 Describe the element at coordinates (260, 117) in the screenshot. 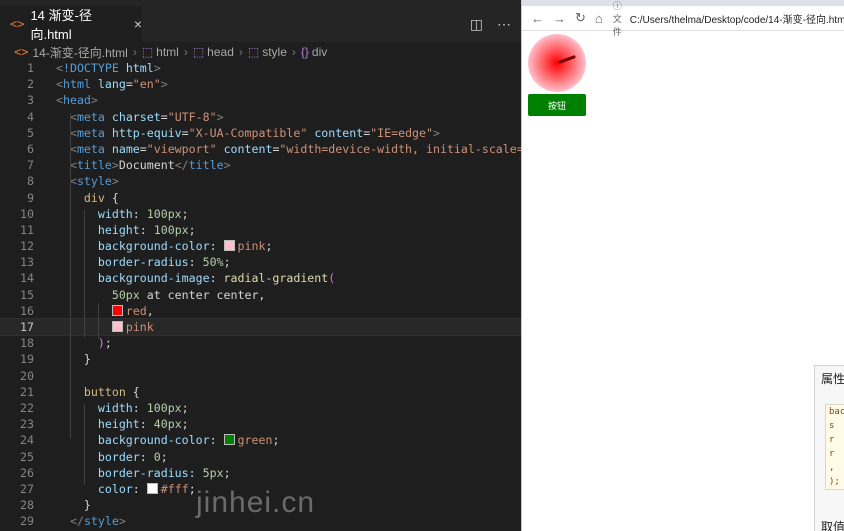

I see `code-line: 4 <meta charset="UTF-8">` at that location.